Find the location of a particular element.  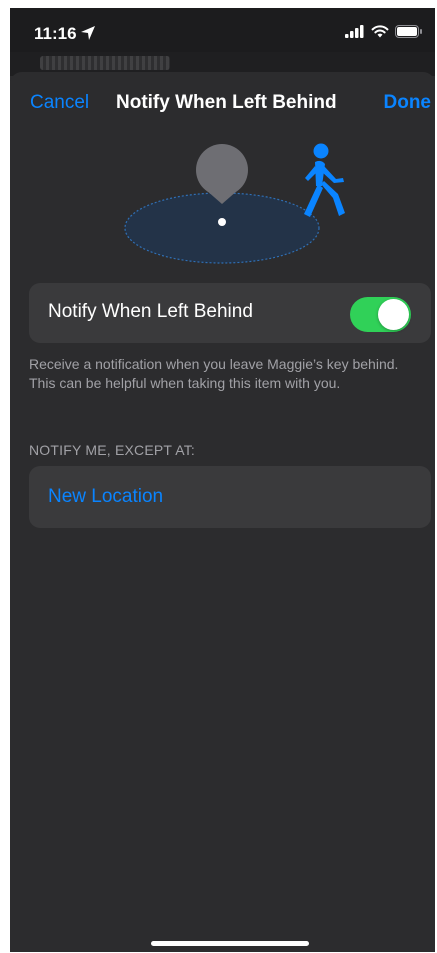

page-title: Notify When Left Behind is located at coordinates (226, 102).